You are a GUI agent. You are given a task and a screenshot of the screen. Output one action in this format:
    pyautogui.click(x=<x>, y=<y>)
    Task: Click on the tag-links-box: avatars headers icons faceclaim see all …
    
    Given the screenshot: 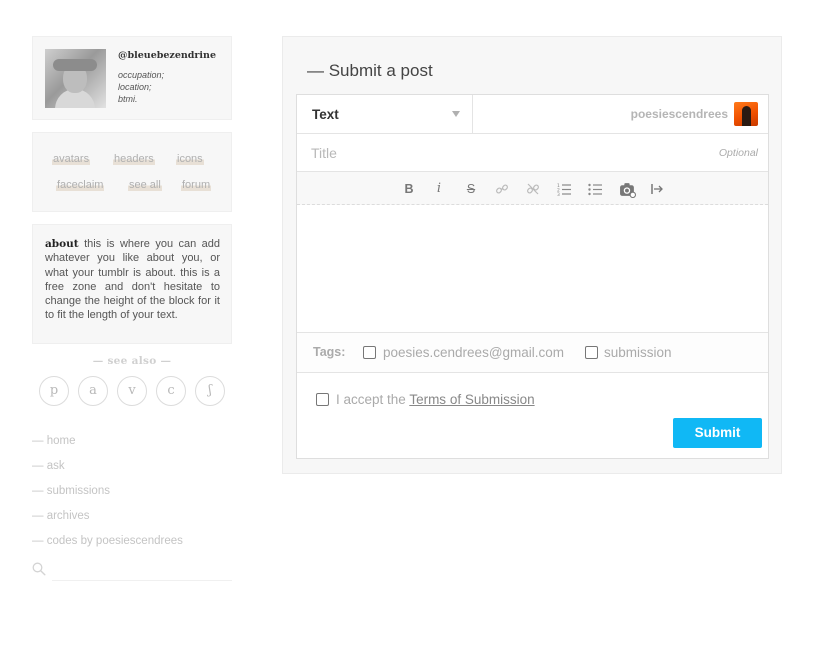 What is the action you would take?
    pyautogui.click(x=132, y=172)
    